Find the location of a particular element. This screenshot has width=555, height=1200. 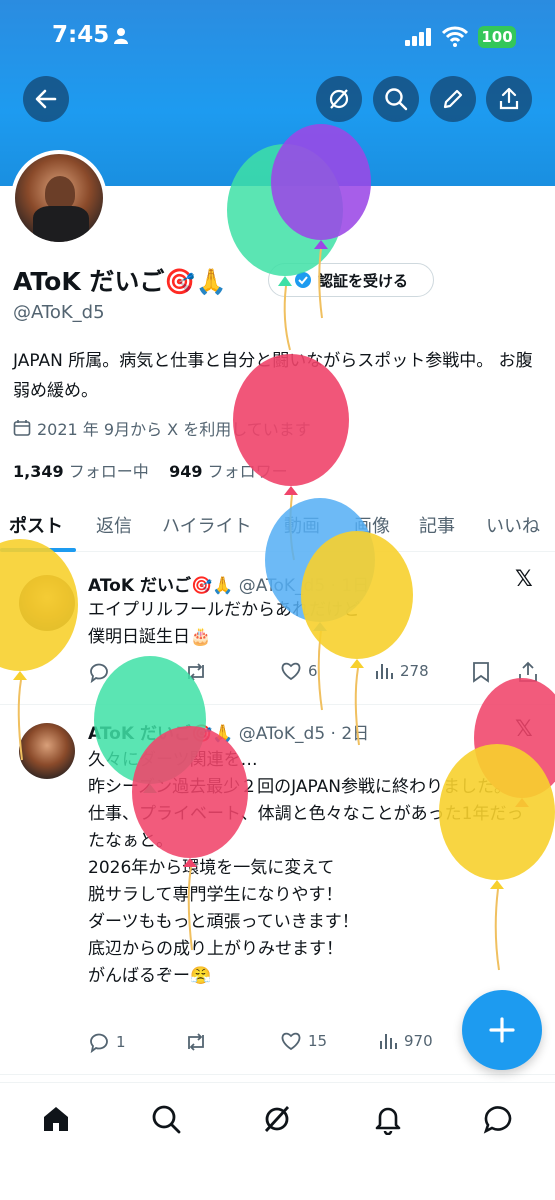

post-header: AToK だいご🎯🙏 @AToK_d5 · 2日 is located at coordinates (228, 731).